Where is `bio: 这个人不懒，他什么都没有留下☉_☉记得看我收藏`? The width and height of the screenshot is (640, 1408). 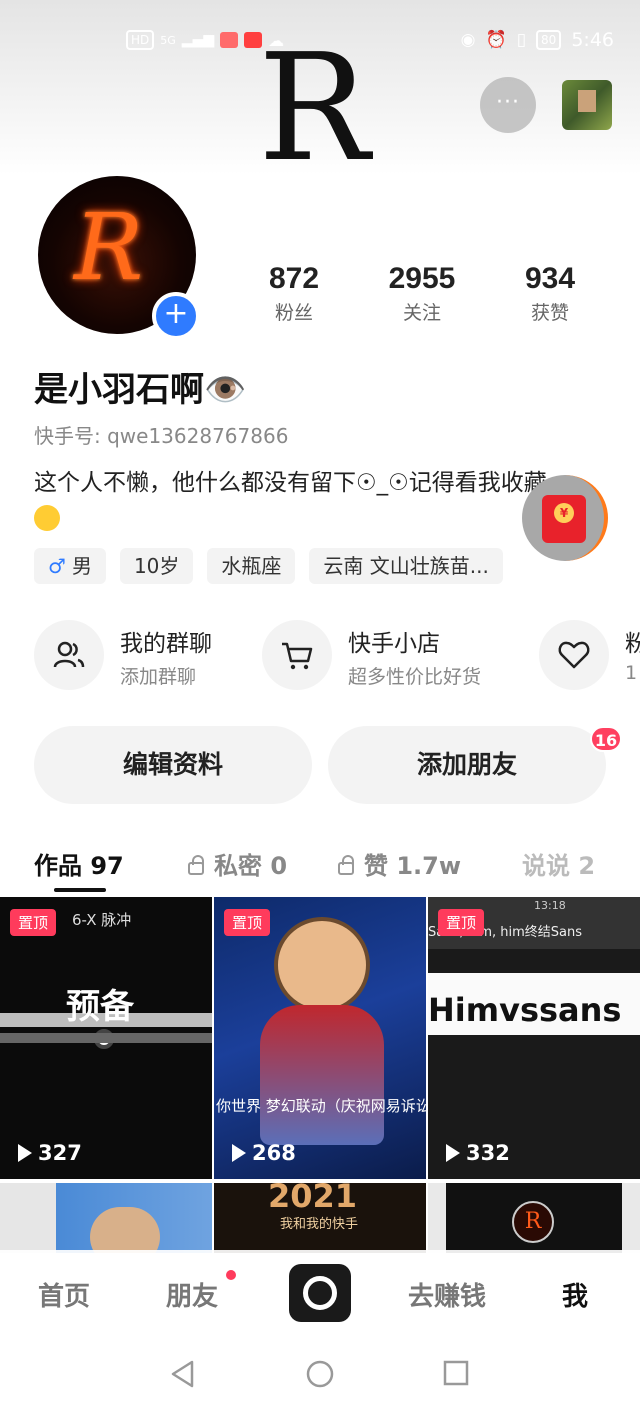
bio: 这个人不懒，他什么都没有留下☉_☉记得看我收藏 is located at coordinates (319, 500).